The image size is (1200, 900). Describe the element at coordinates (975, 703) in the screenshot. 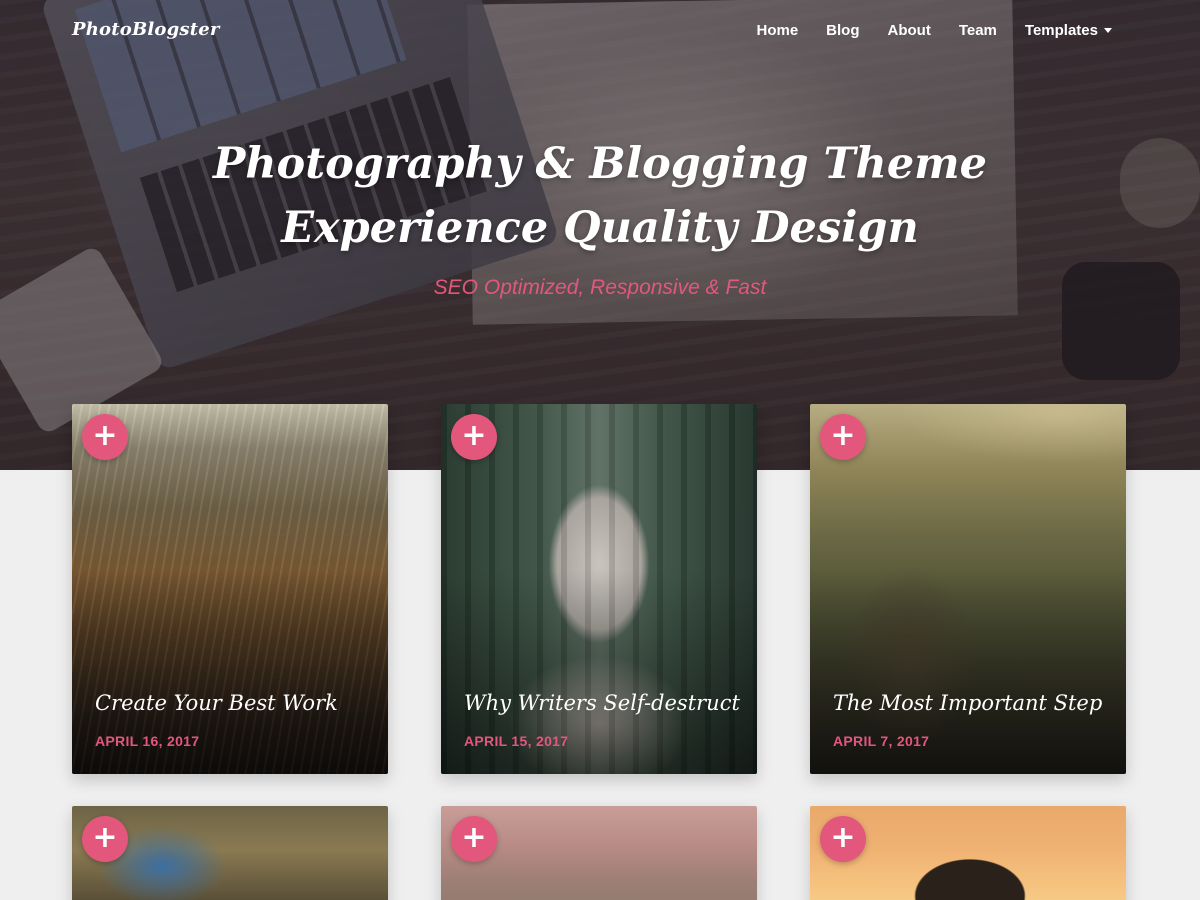

I see `post-title: The Most Important Step` at that location.